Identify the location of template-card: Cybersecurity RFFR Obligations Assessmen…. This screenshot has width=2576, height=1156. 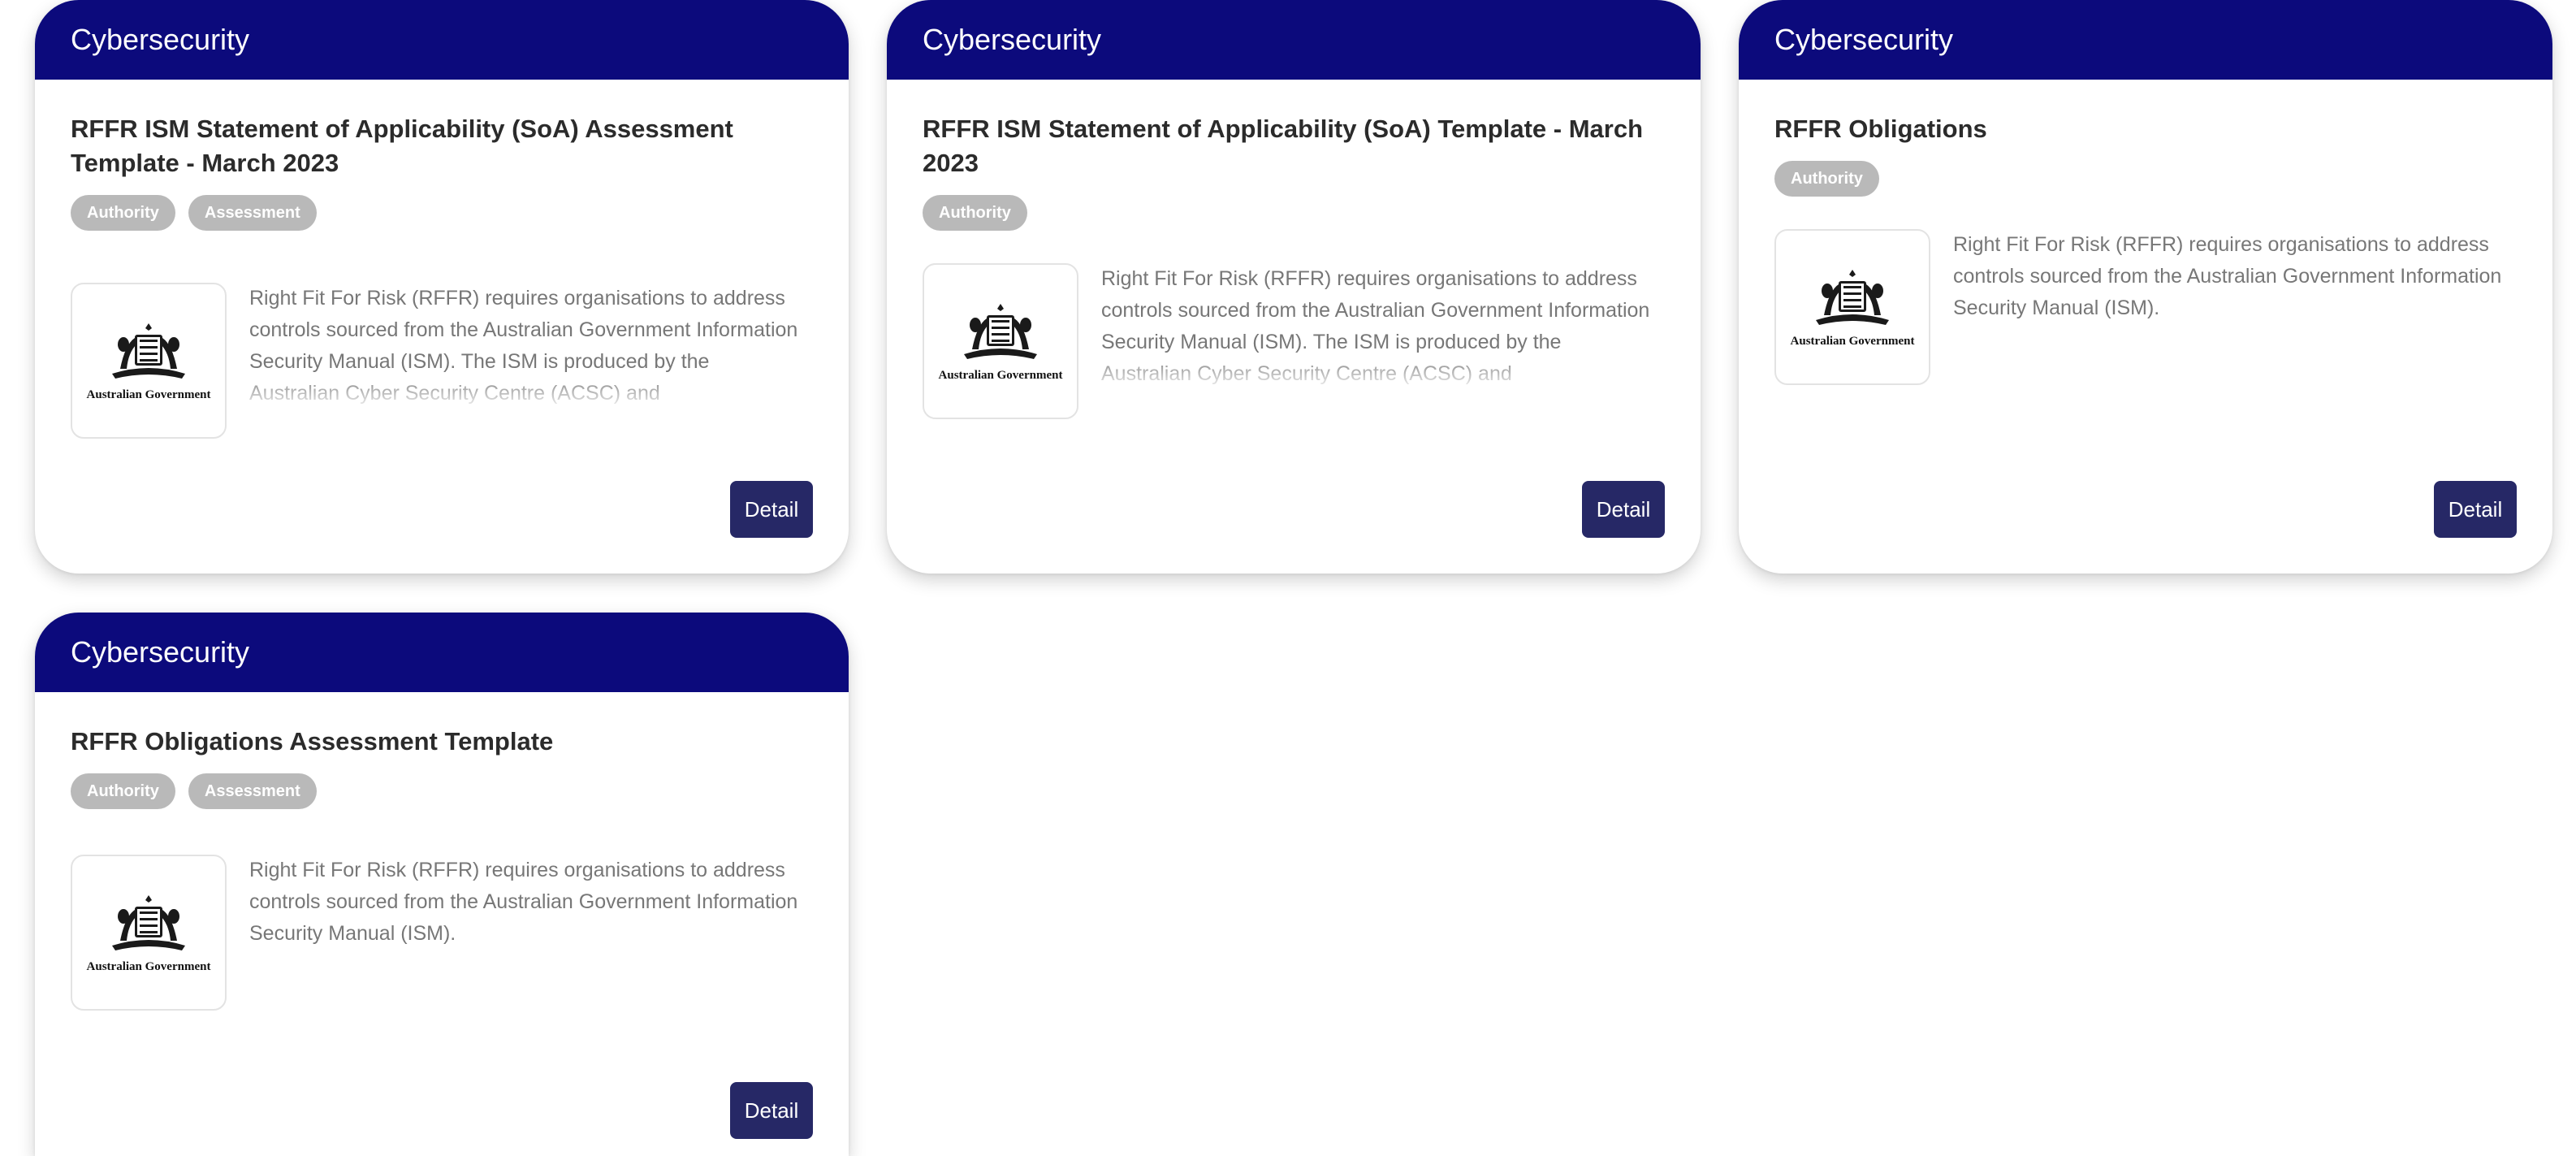
(442, 884).